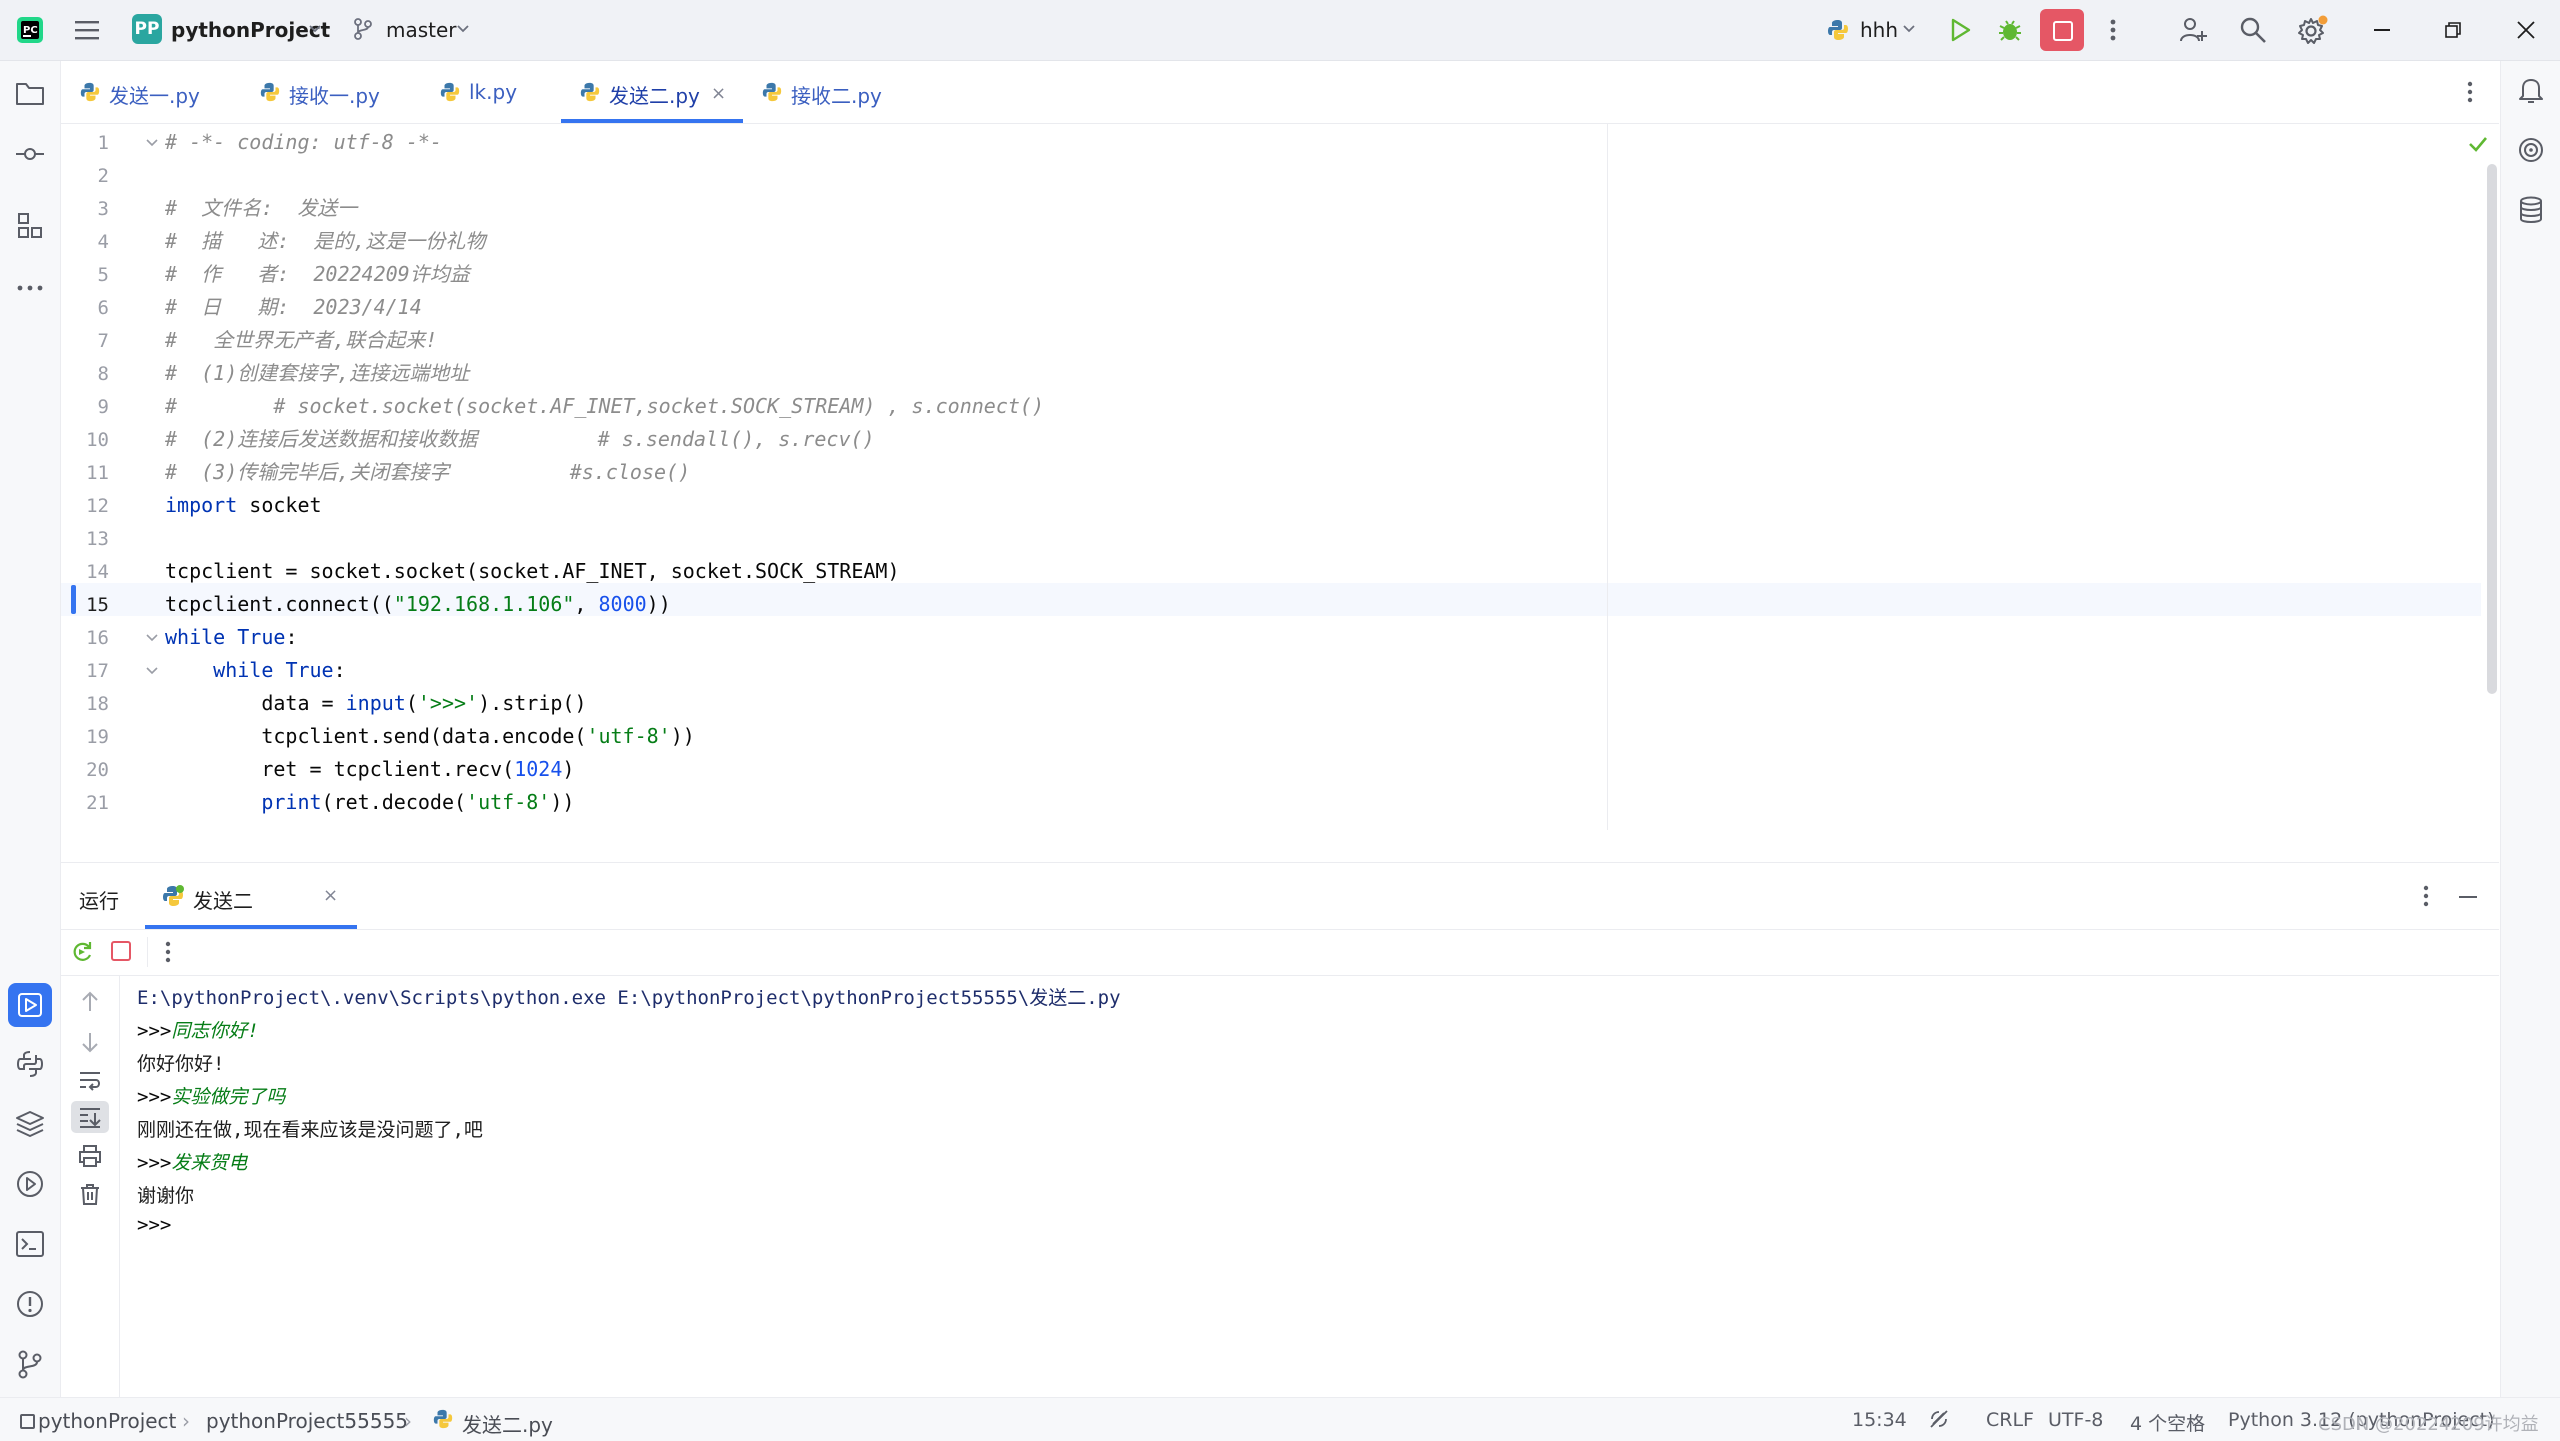  Describe the element at coordinates (2193, 30) in the screenshot. I see `add-user-icon` at that location.